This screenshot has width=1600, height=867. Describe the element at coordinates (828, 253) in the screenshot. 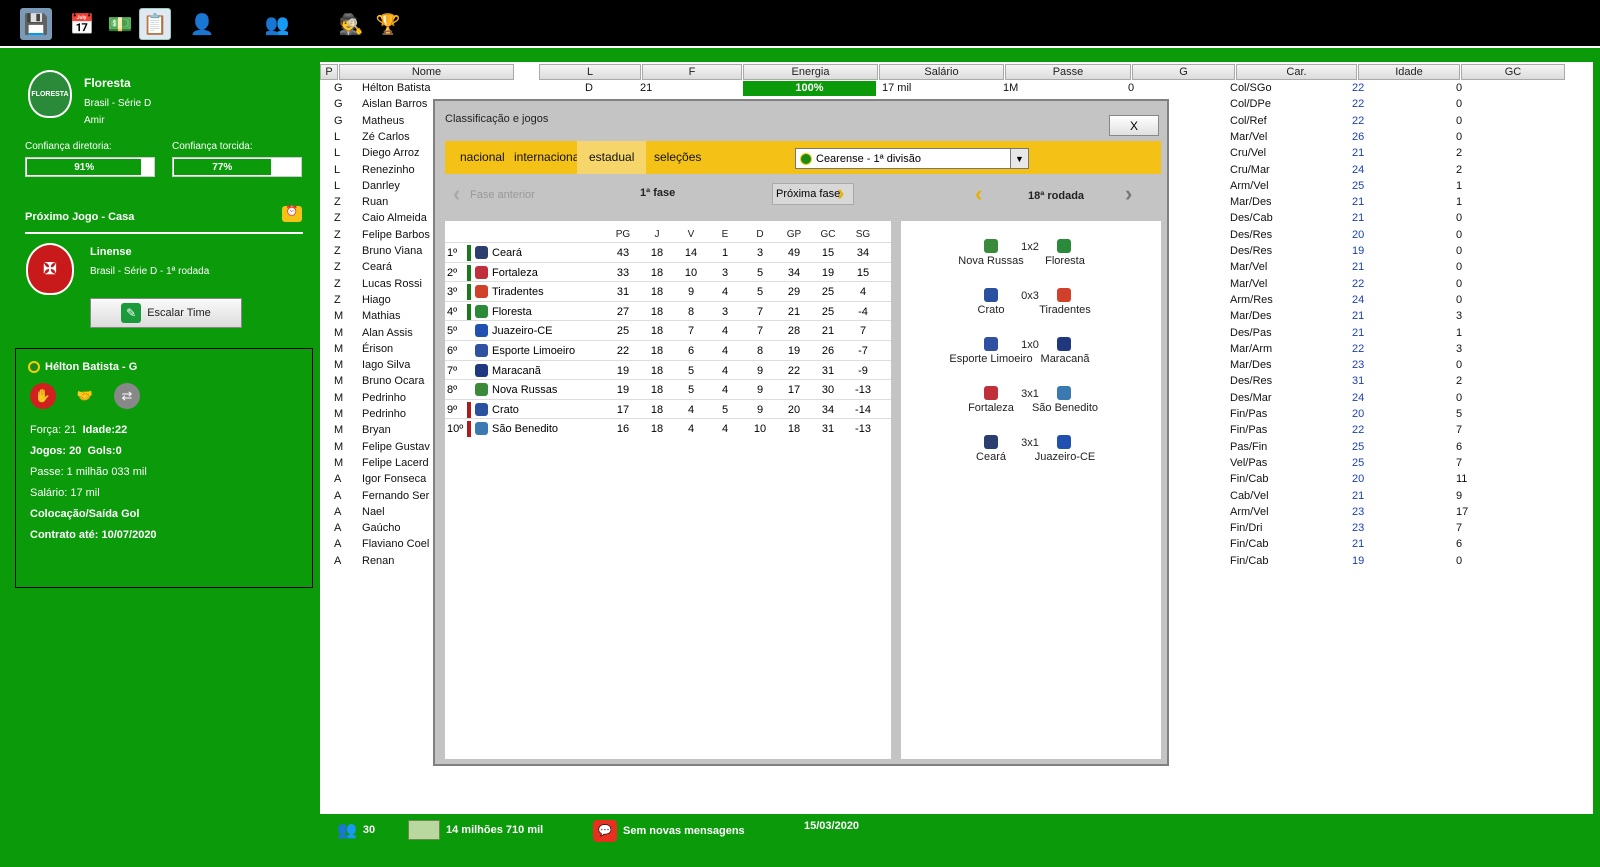

I see `standings-gc: 15` at that location.